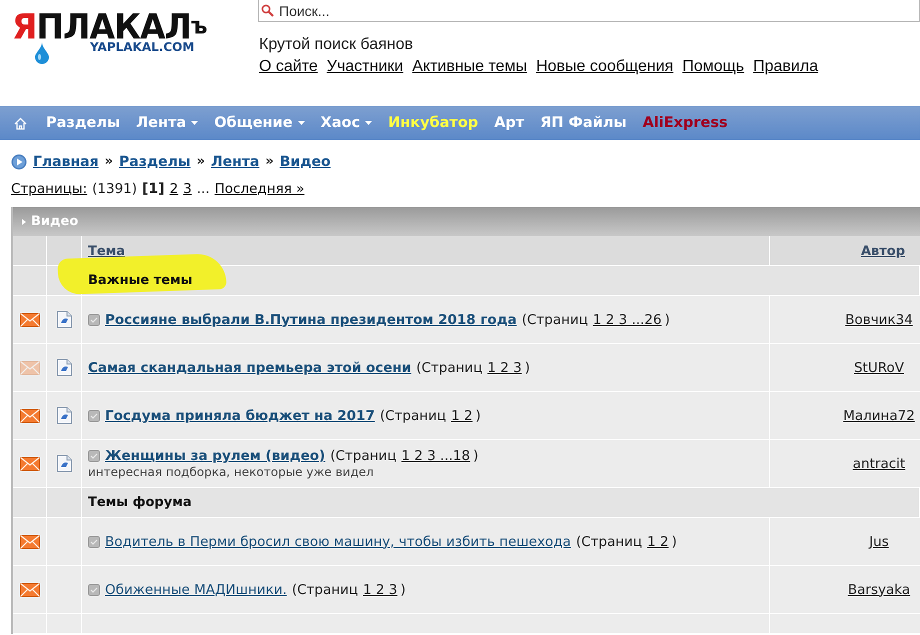  What do you see at coordinates (140, 502) in the screenshot?
I see `section-title: Темы форума` at bounding box center [140, 502].